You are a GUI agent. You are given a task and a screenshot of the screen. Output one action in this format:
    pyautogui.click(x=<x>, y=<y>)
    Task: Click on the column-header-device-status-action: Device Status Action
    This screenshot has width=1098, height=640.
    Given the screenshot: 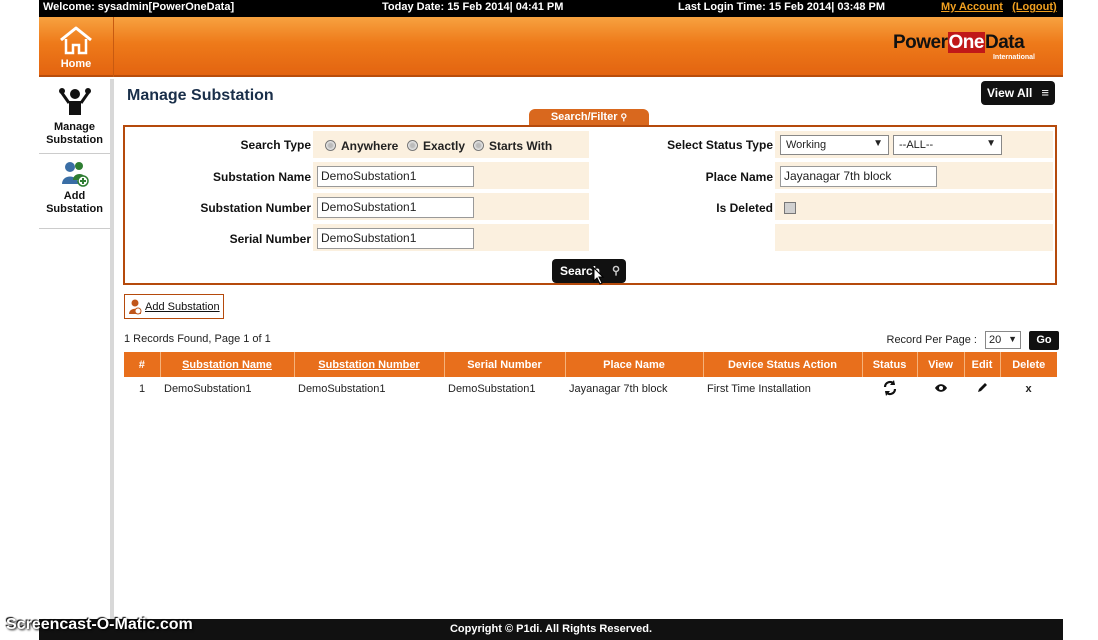 What is the action you would take?
    pyautogui.click(x=783, y=364)
    